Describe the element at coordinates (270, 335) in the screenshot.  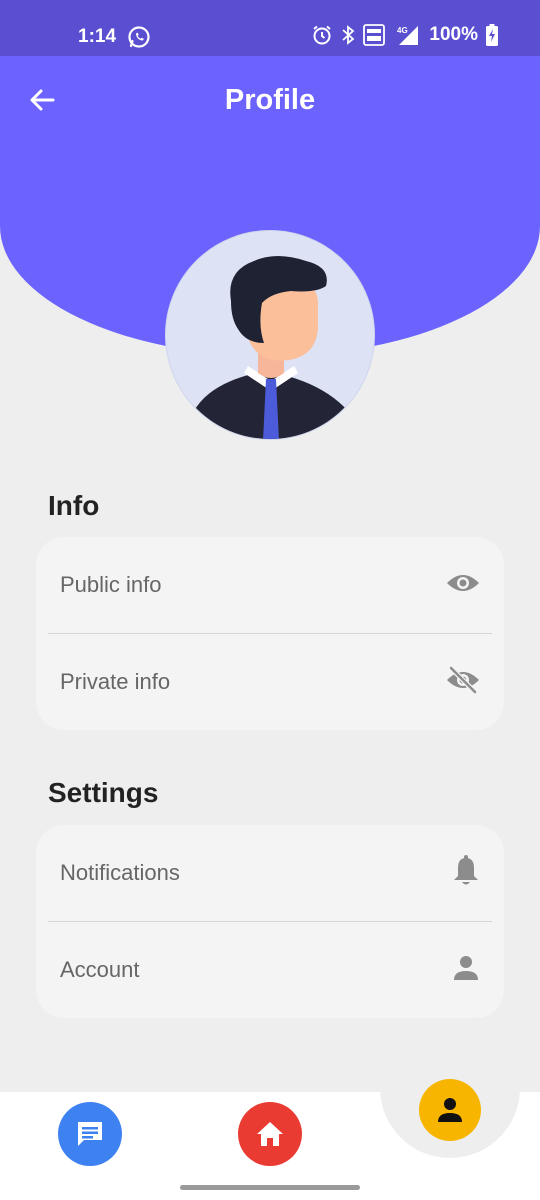
I see `avatar` at that location.